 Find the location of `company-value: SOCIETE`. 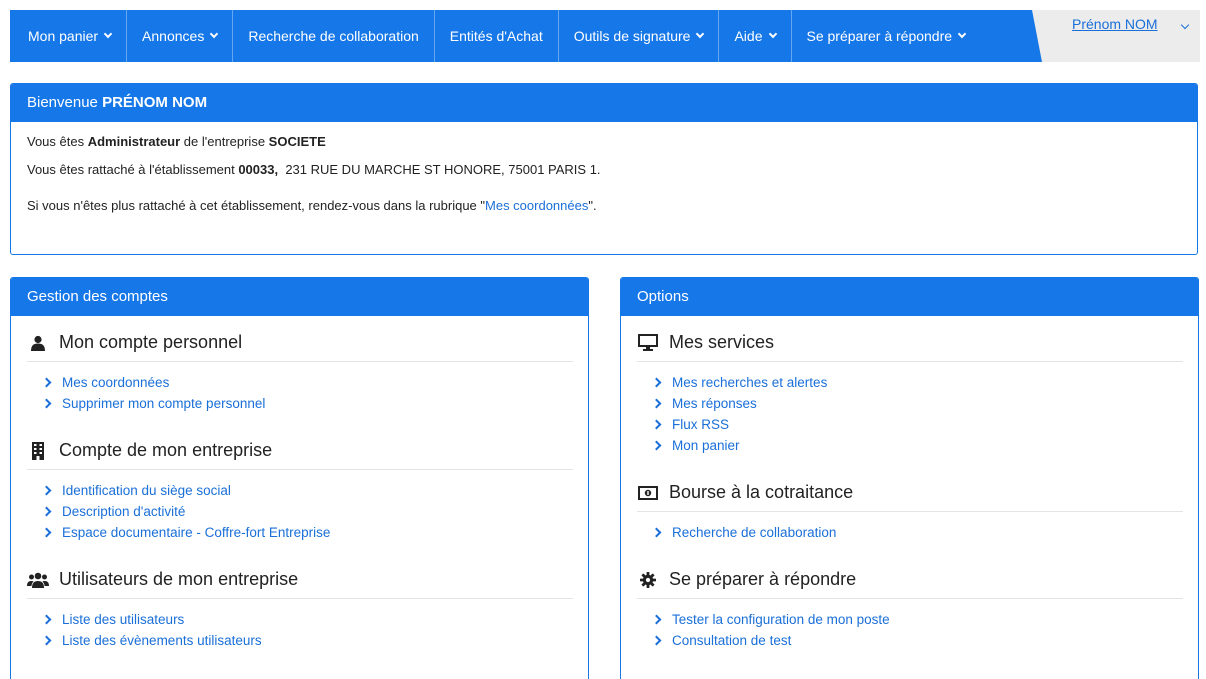

company-value: SOCIETE is located at coordinates (297, 141).